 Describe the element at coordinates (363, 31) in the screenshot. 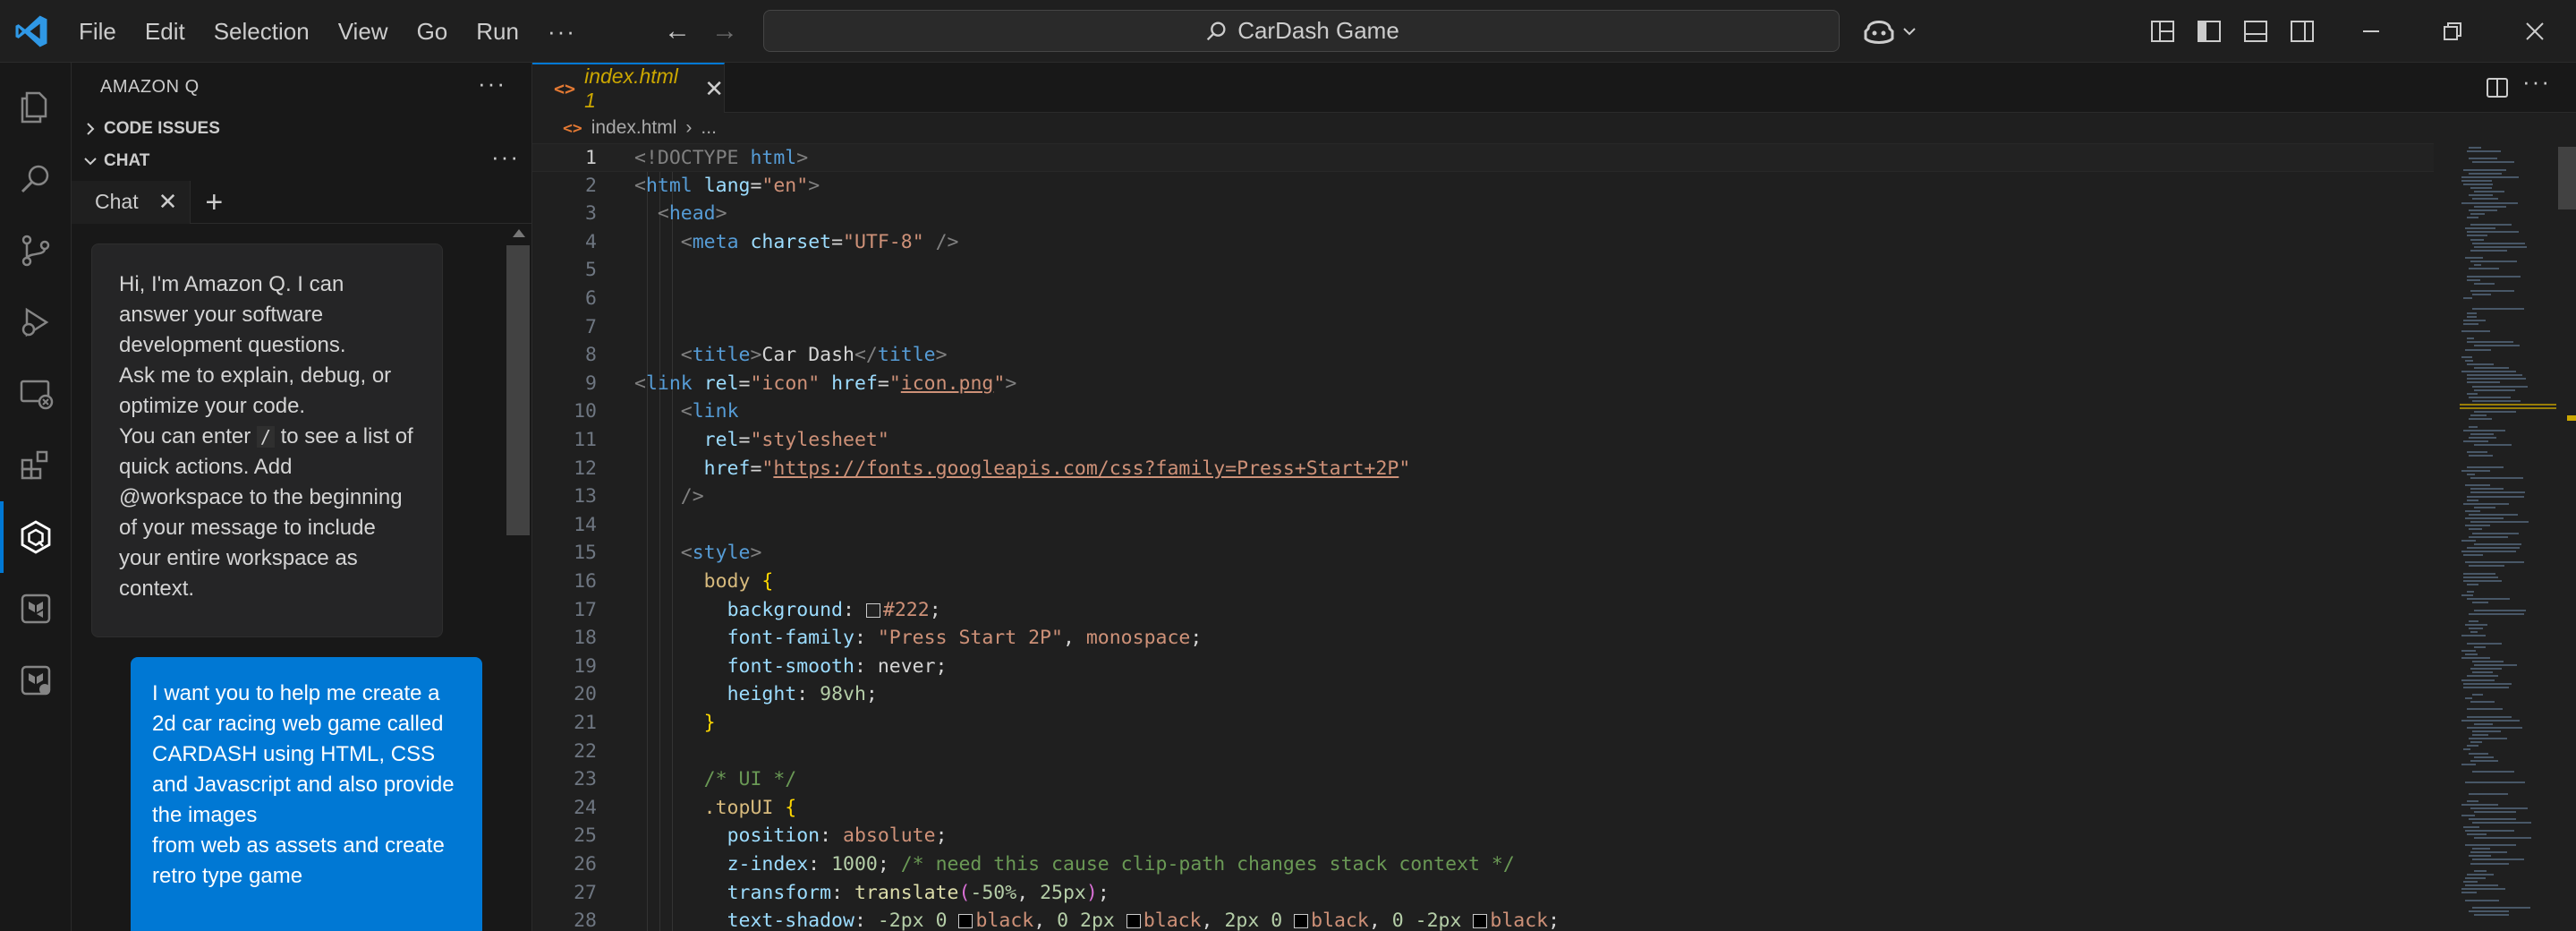

I see `menu-view: View` at that location.